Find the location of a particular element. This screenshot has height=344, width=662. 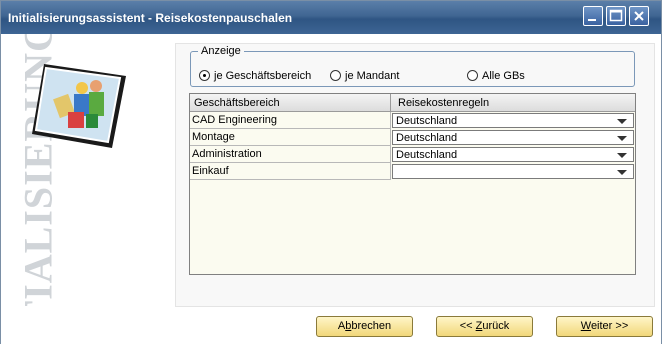

grid-header: Geschäftsbereich Reisekostenregeln is located at coordinates (412, 103).